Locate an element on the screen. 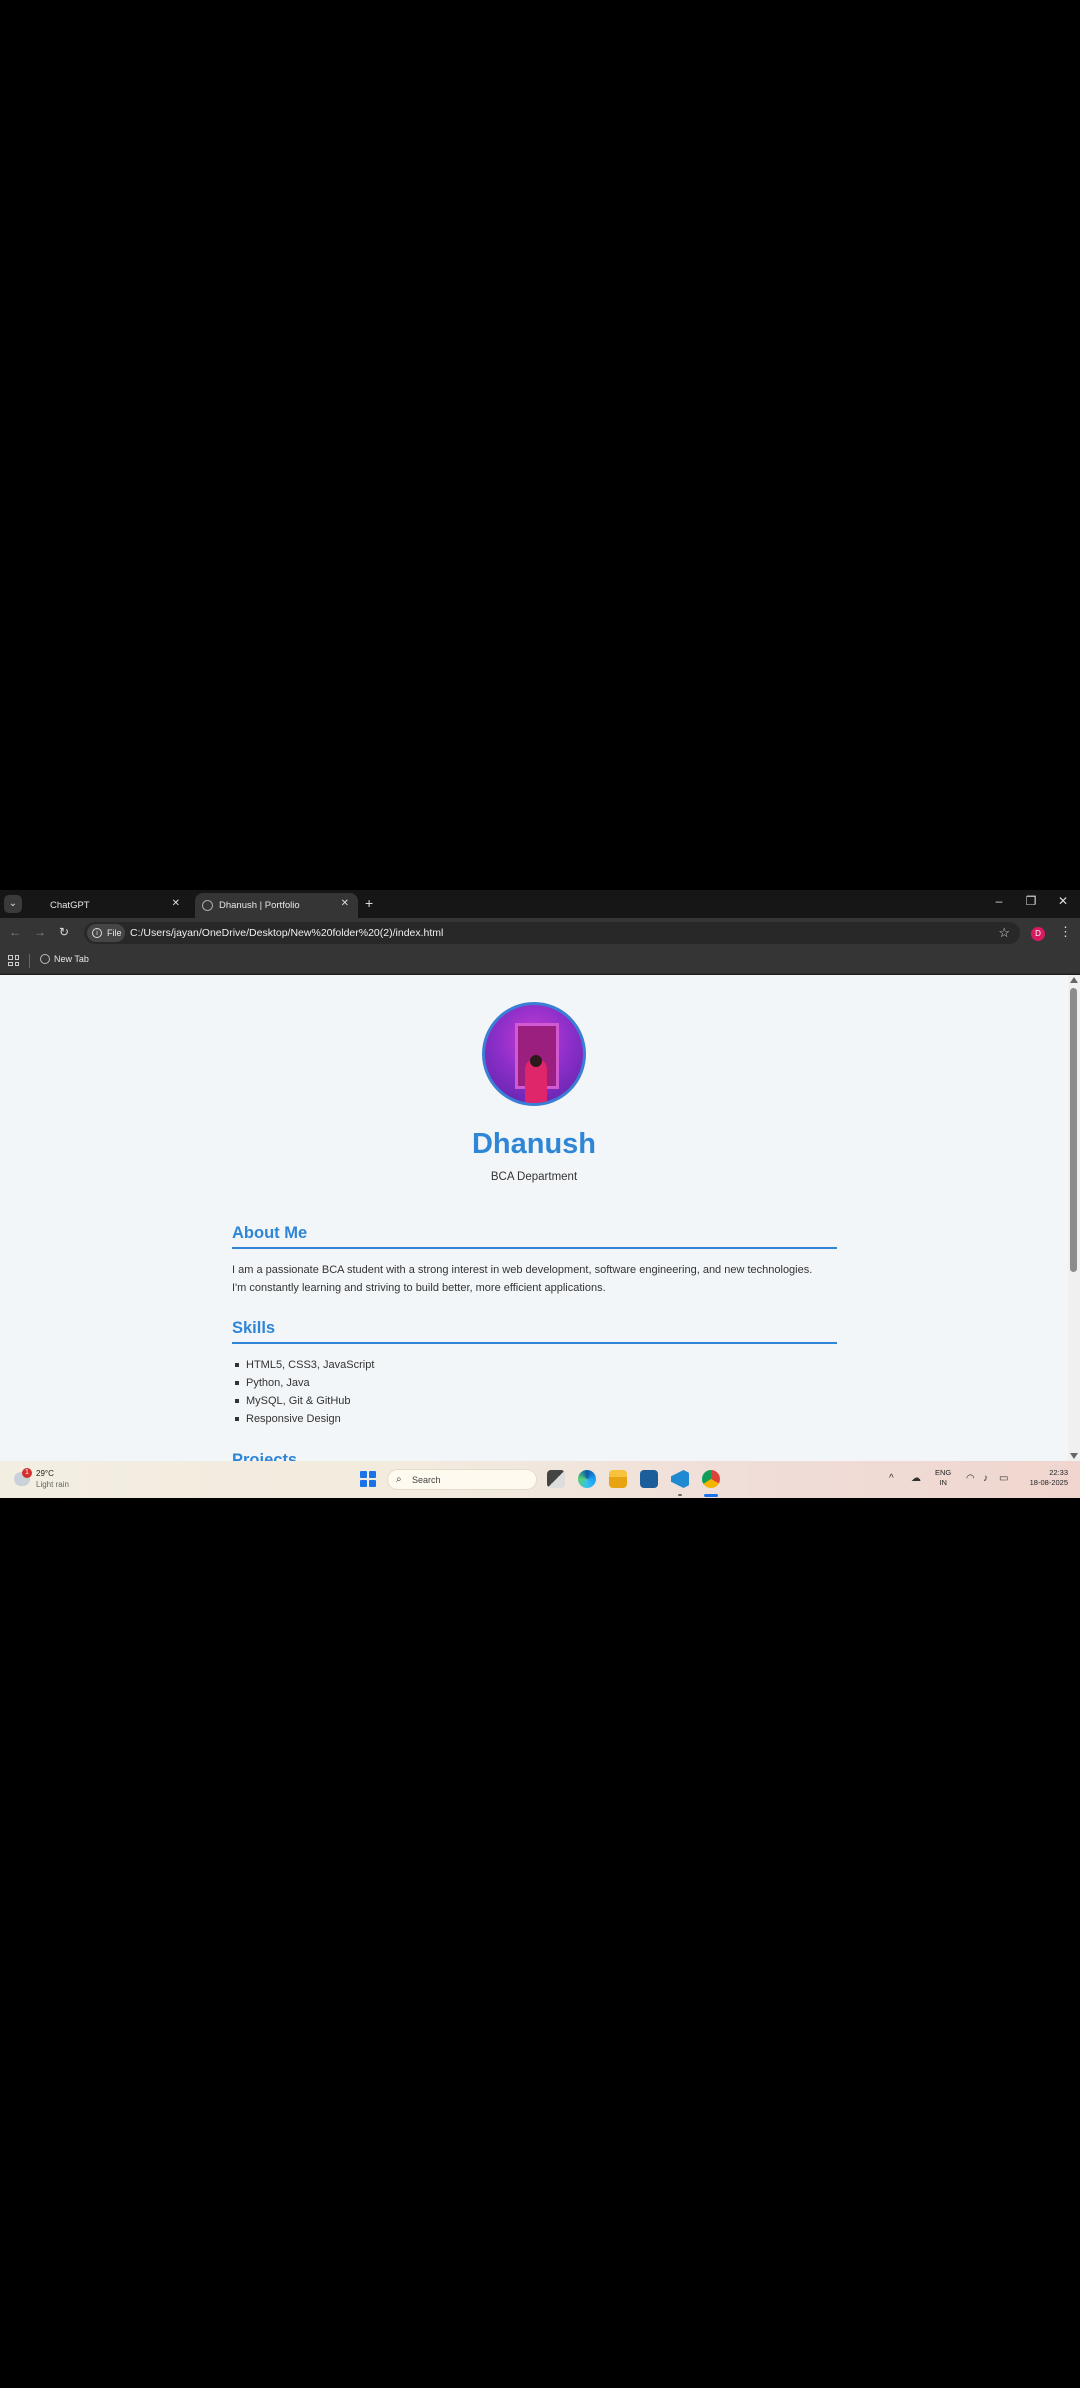  lang-code: ENG is located at coordinates (943, 1472).